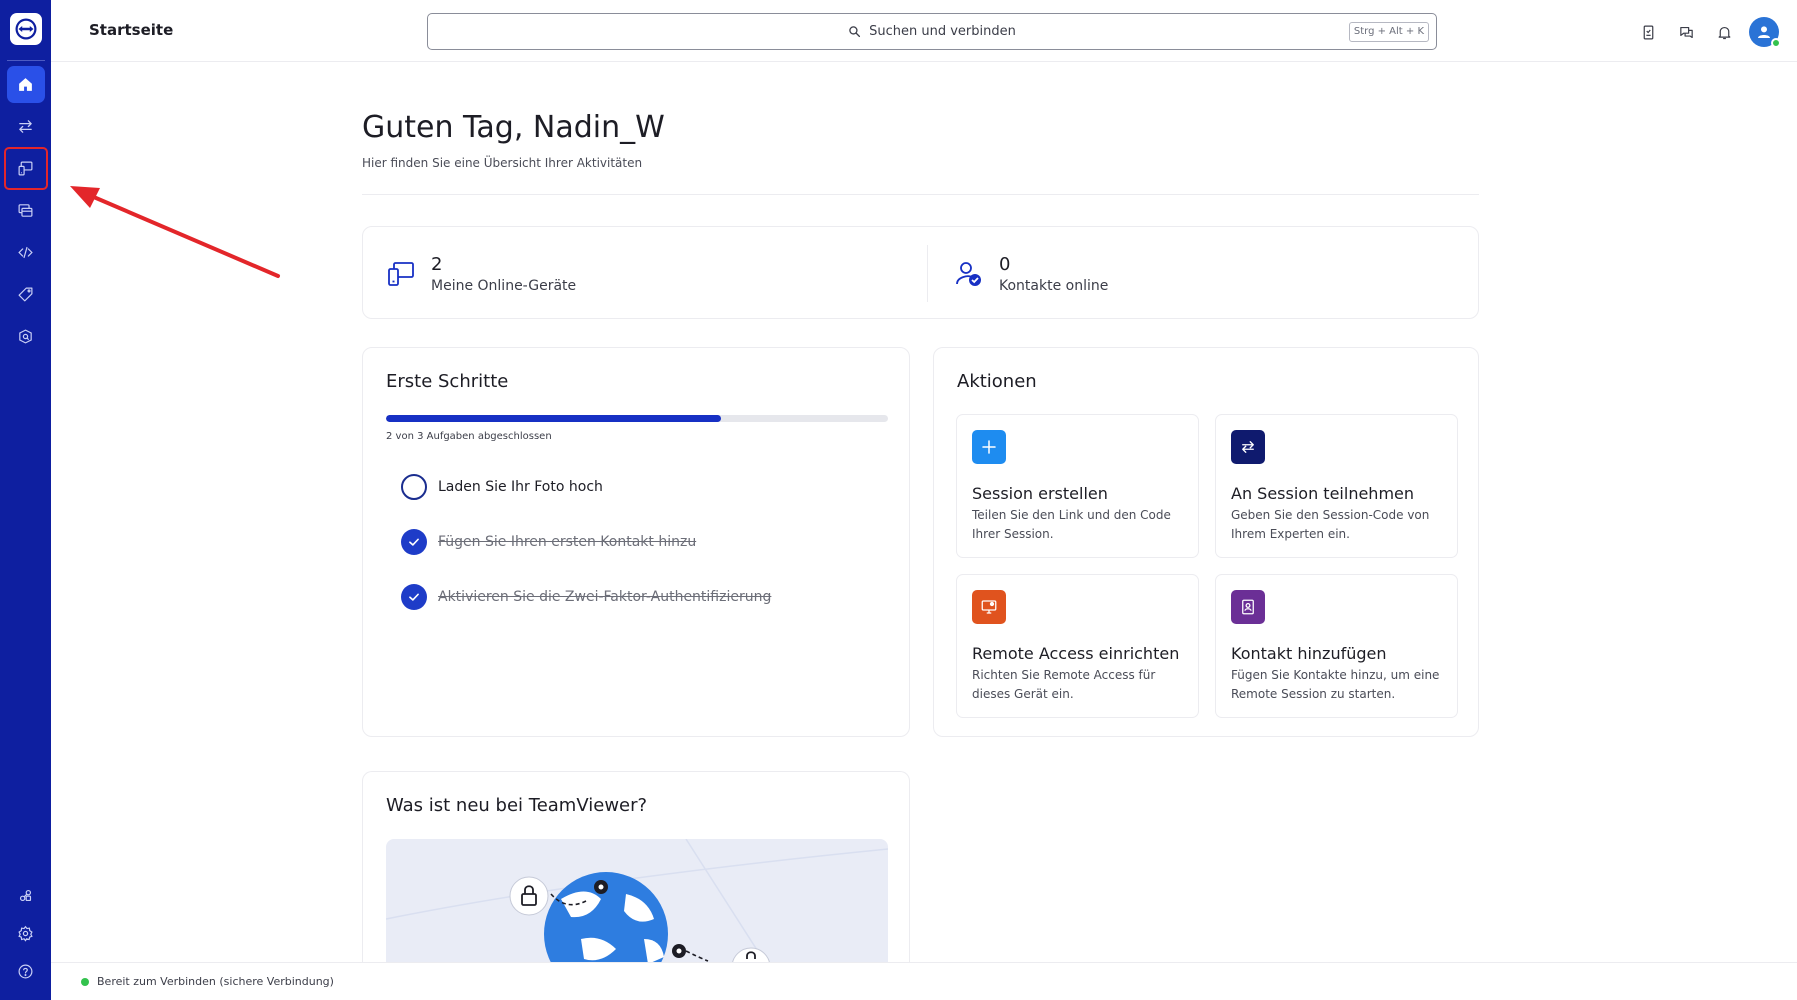 Image resolution: width=1797 pixels, height=1000 pixels. Describe the element at coordinates (1776, 43) in the screenshot. I see `online-status-dot` at that location.